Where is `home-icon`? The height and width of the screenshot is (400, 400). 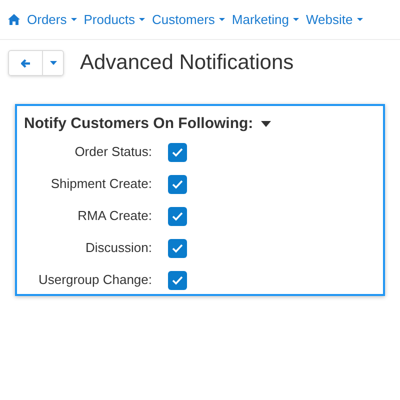 home-icon is located at coordinates (14, 19).